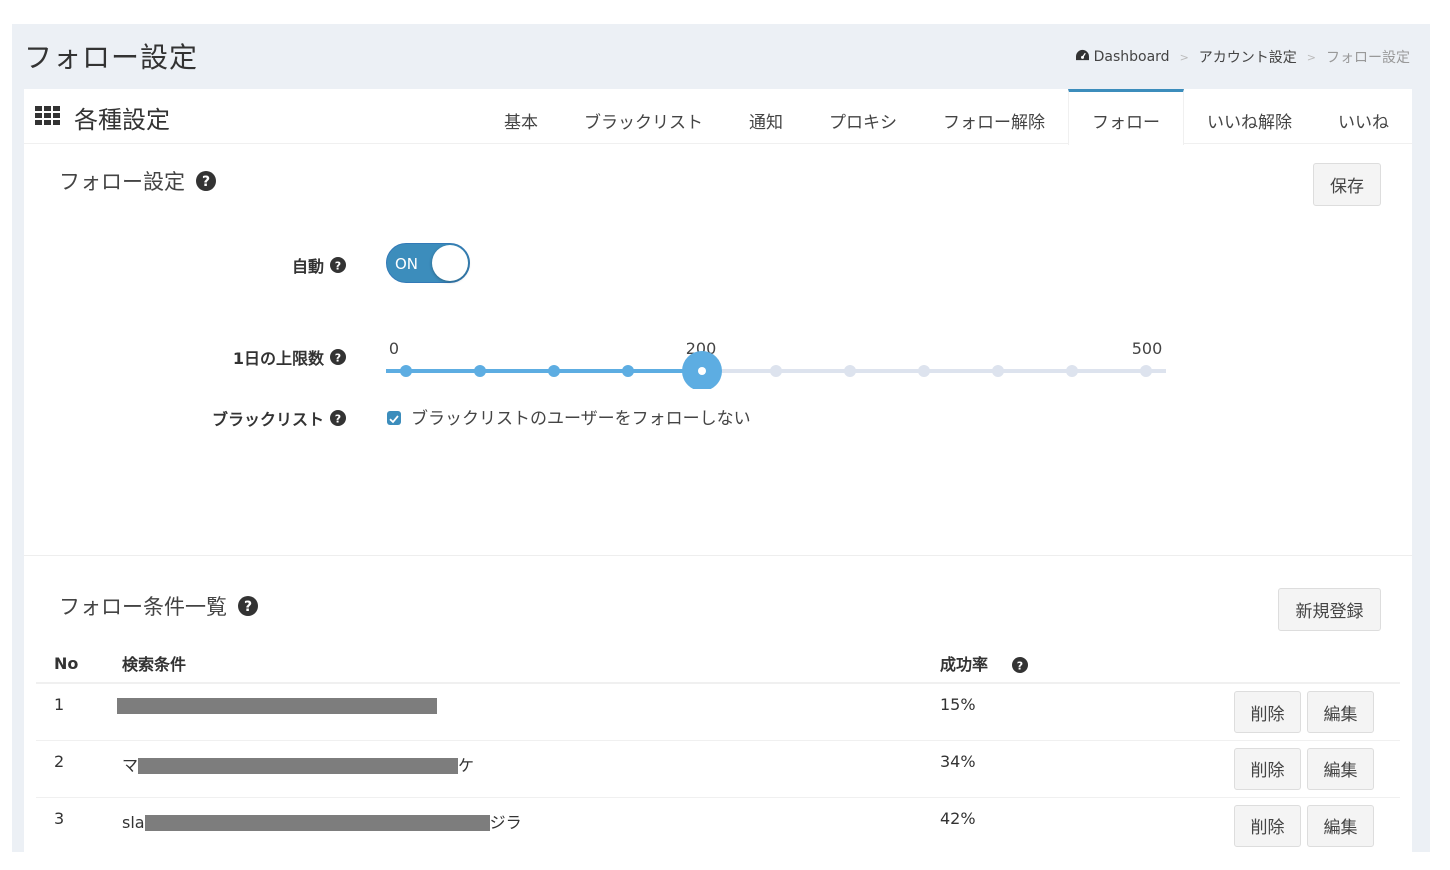 The image size is (1450, 870). I want to click on row-rate: 42% 削除 編集, so click(1161, 824).